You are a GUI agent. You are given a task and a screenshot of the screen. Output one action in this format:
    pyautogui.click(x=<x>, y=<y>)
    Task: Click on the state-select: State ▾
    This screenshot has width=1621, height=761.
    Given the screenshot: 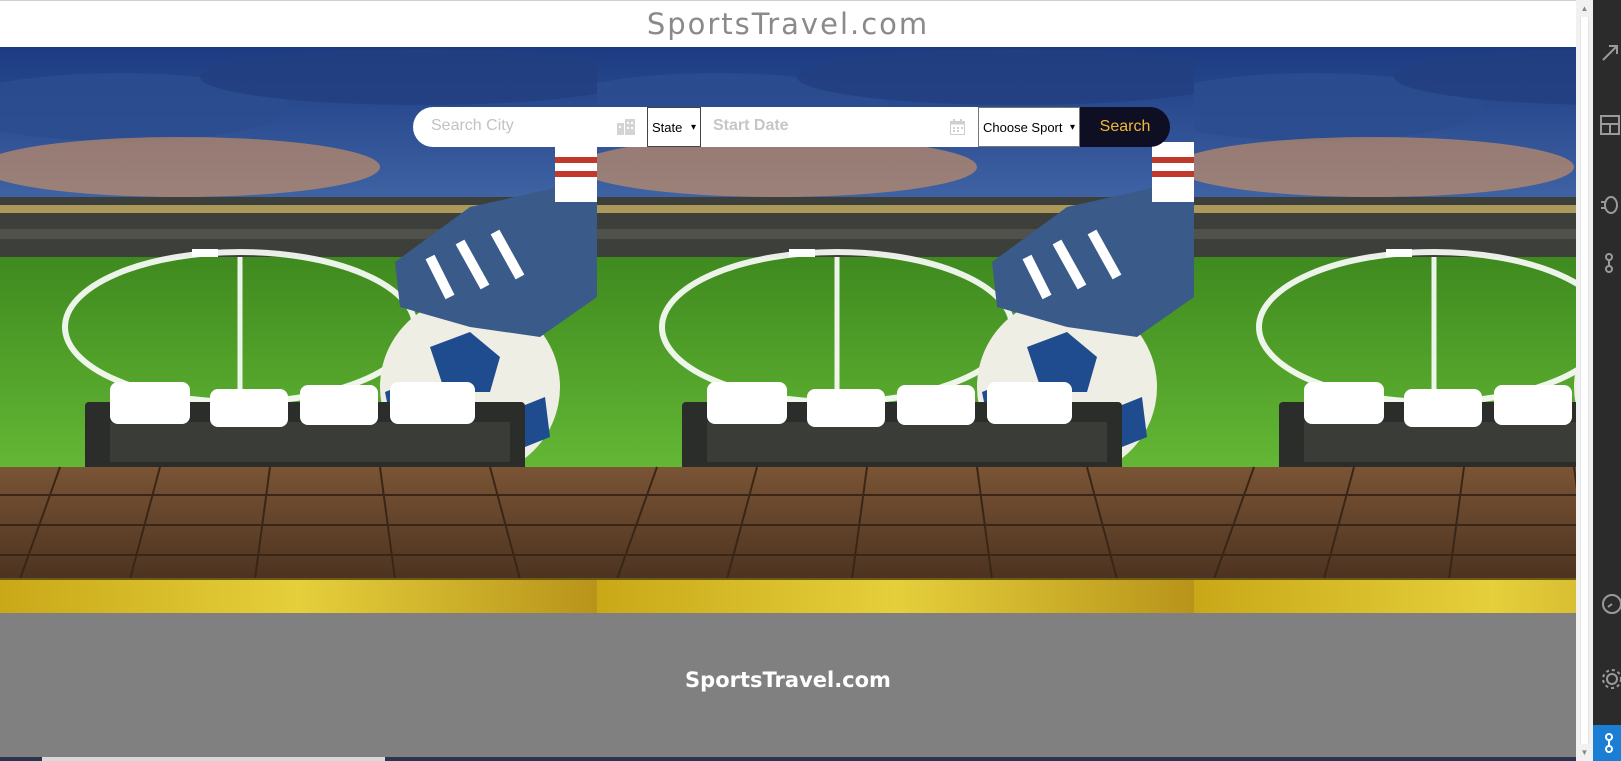 What is the action you would take?
    pyautogui.click(x=674, y=127)
    